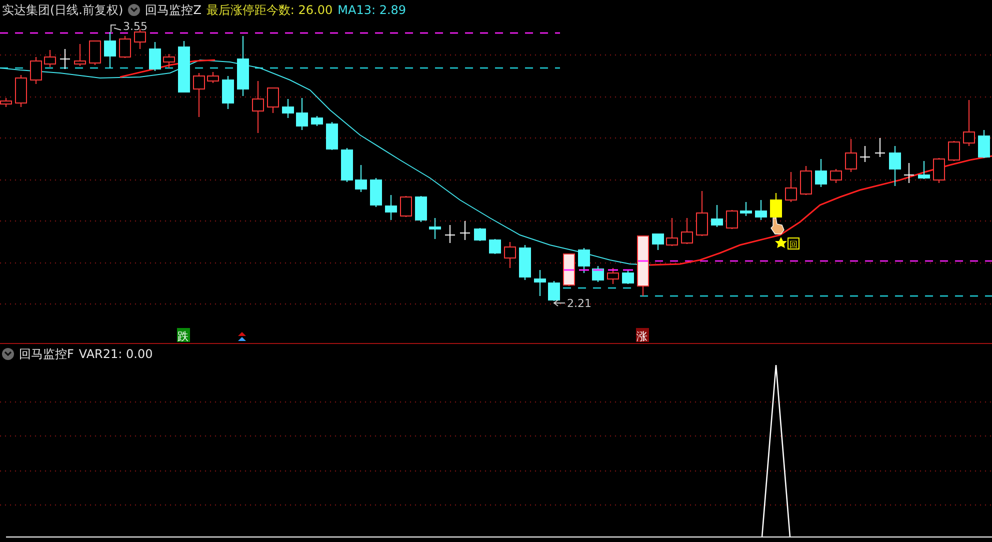 This screenshot has height=542, width=992. I want to click on signal-mark-label: 回, so click(794, 244).